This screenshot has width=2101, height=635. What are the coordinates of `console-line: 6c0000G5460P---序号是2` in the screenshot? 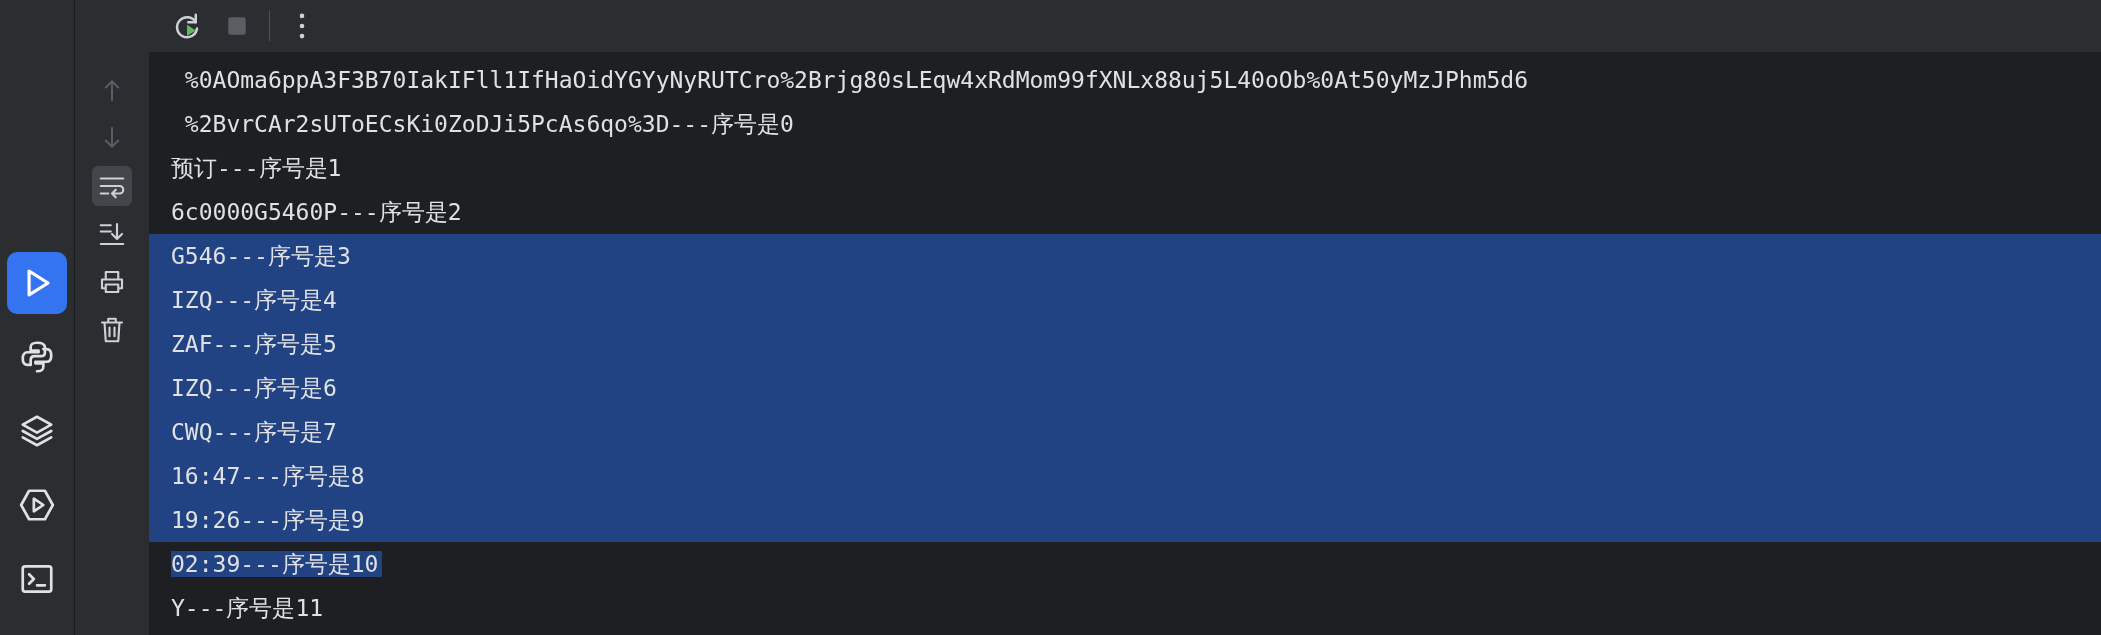 It's located at (317, 212).